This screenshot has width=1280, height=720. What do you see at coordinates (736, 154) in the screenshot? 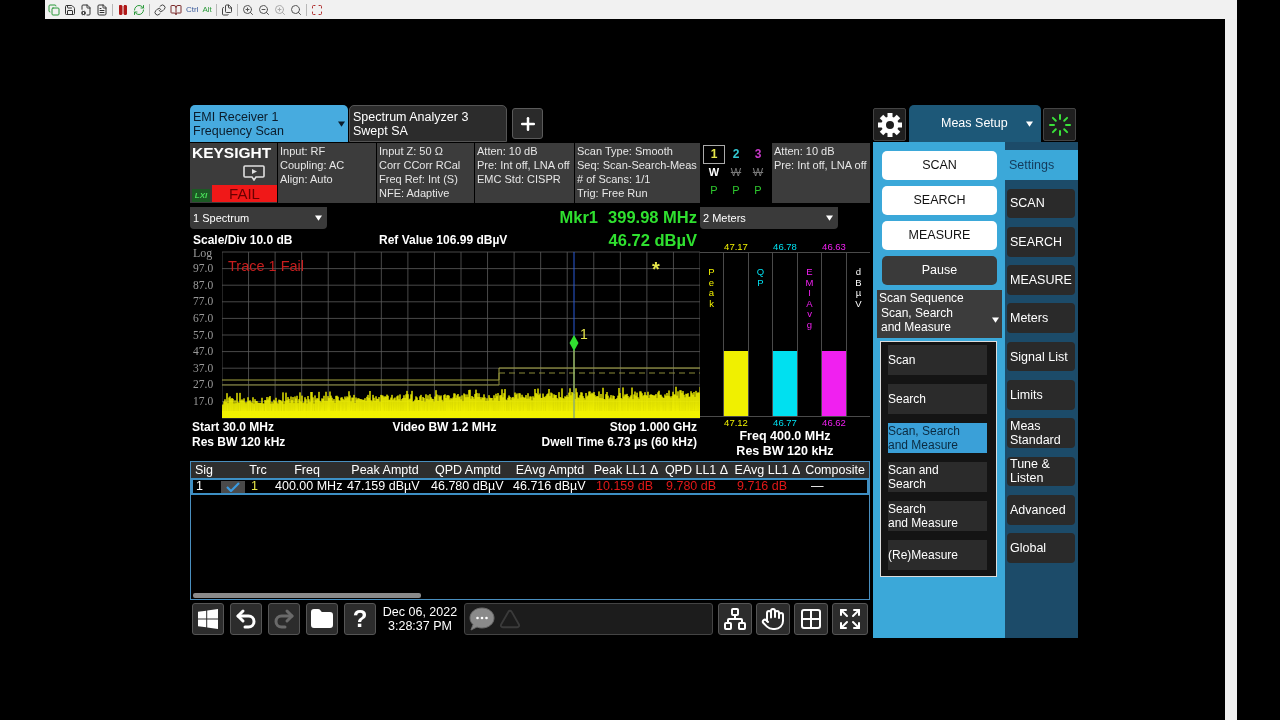
I see `trace-number: 2` at bounding box center [736, 154].